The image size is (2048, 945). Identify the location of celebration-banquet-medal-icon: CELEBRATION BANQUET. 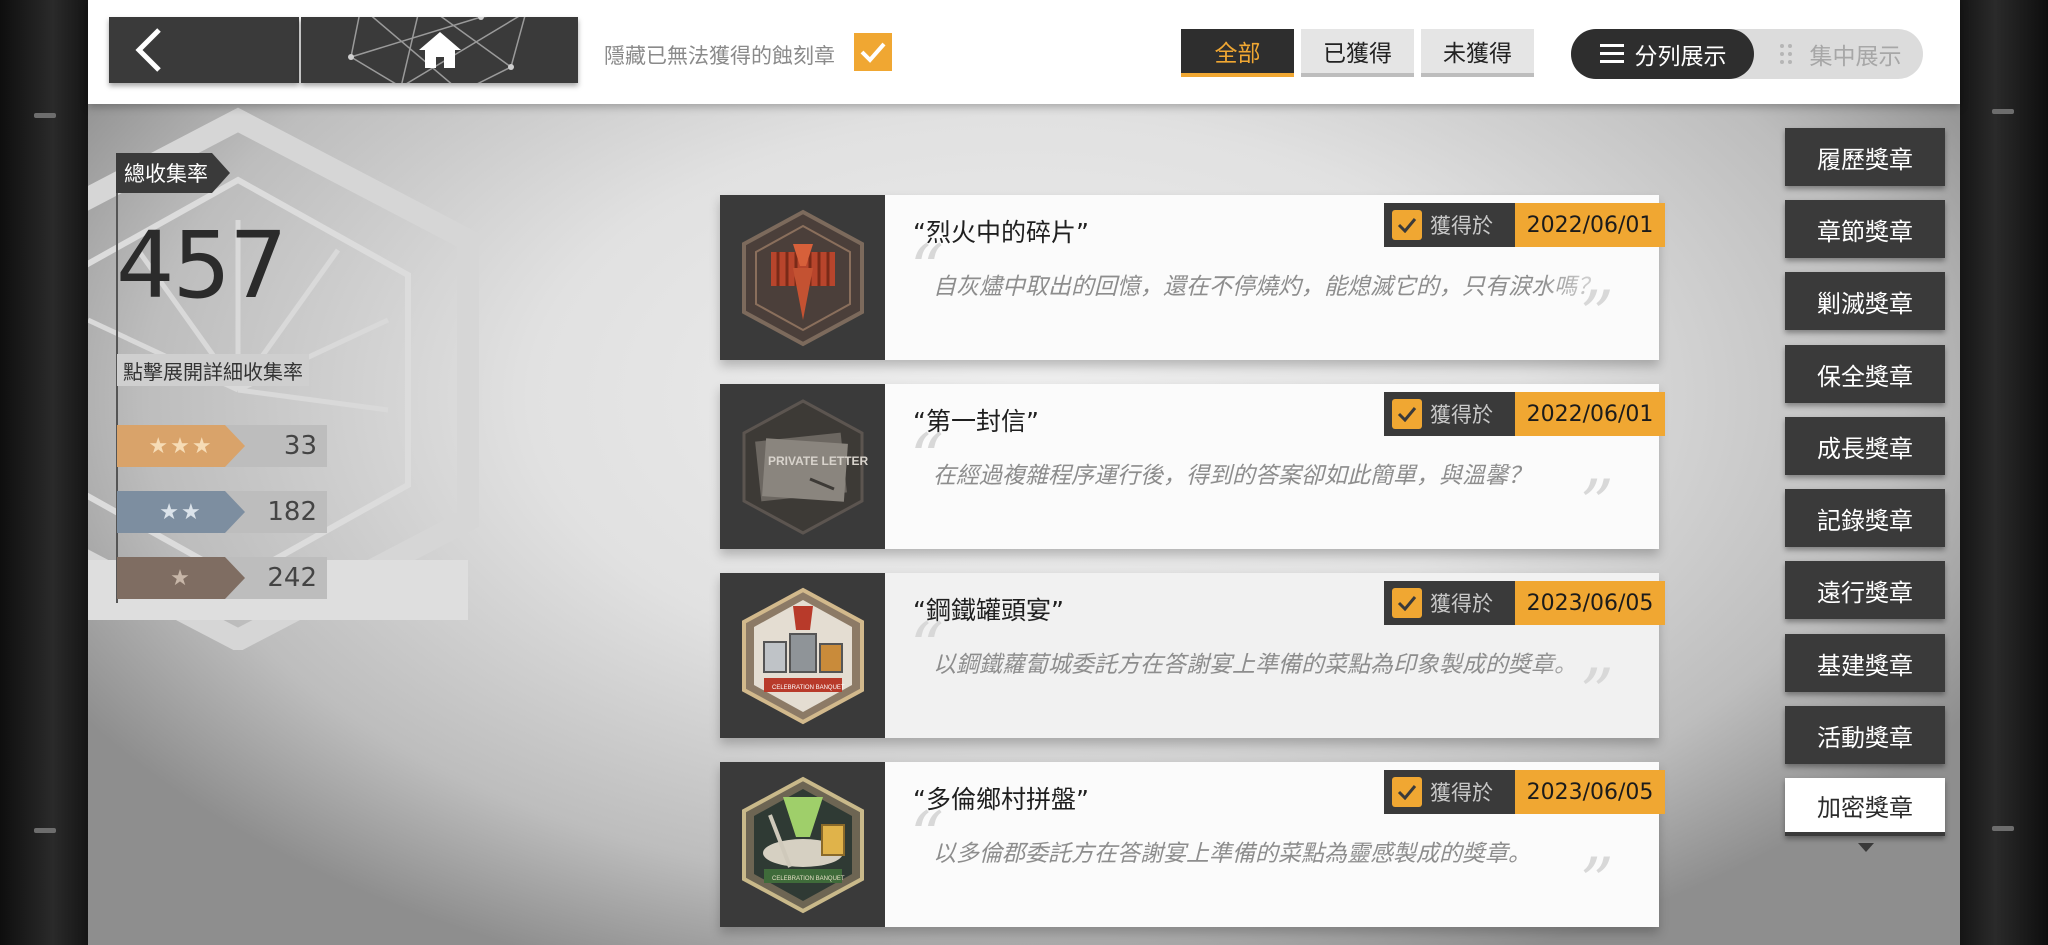
(802, 655).